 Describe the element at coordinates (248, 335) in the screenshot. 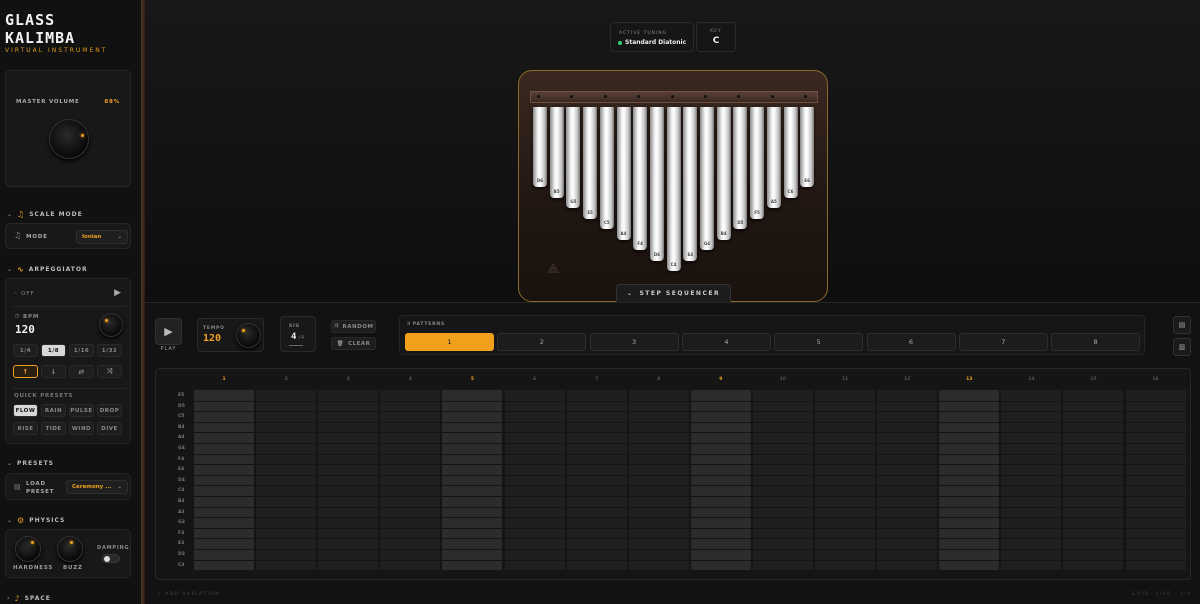

I see `tempo-knob` at that location.